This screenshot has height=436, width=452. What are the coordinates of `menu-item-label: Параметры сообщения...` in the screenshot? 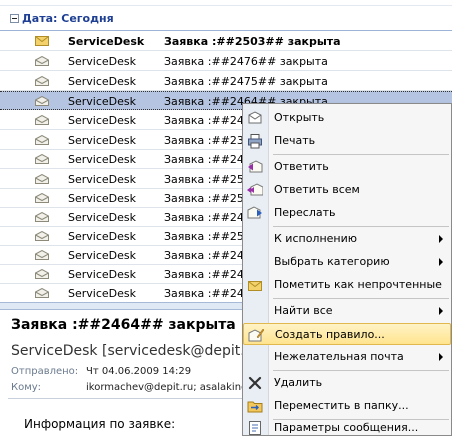 It's located at (346, 427).